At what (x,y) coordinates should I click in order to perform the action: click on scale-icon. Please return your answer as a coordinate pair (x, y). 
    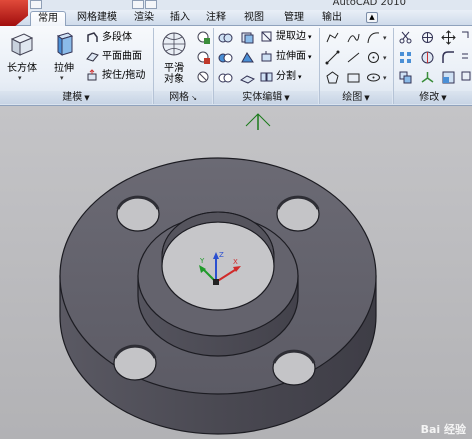
    Looking at the image, I should click on (448, 77).